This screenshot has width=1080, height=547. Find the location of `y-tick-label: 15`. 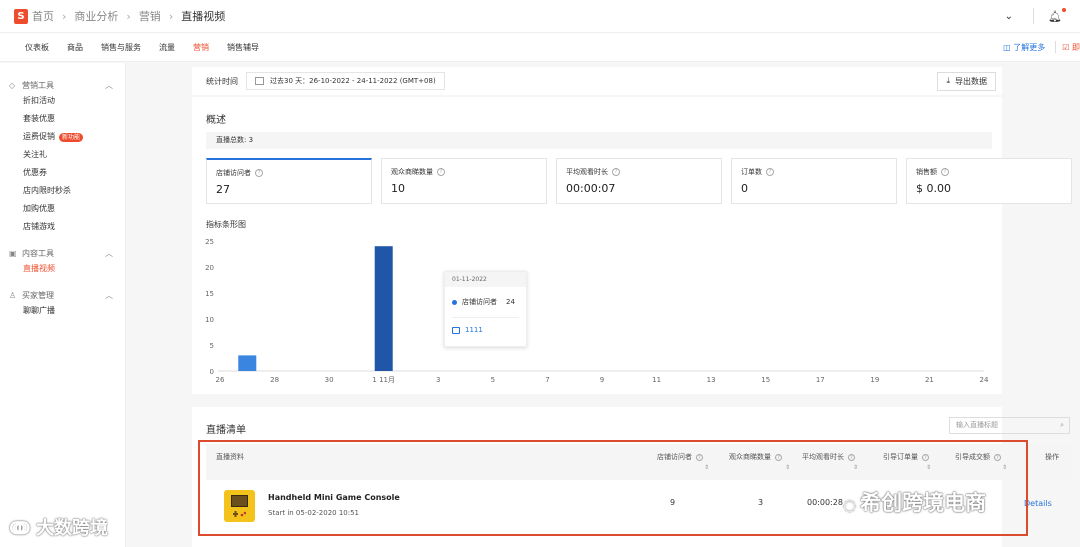

y-tick-label: 15 is located at coordinates (209, 294).